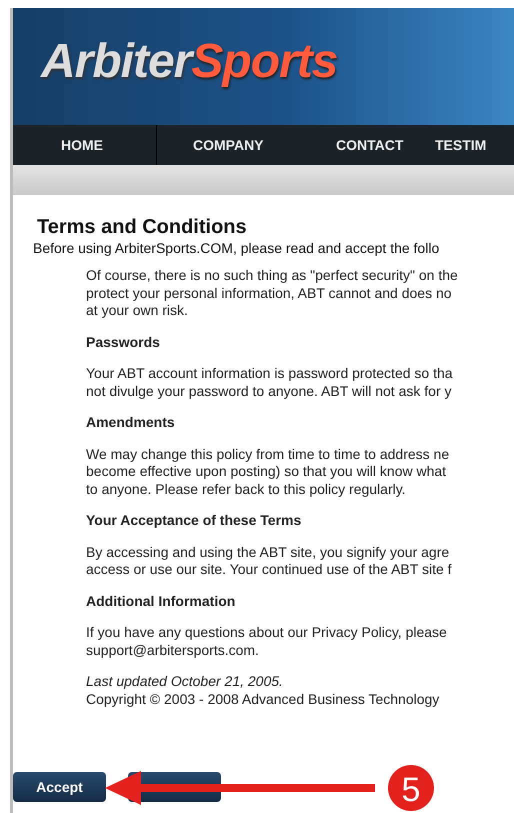  Describe the element at coordinates (269, 293) in the screenshot. I see `paragraph-line: protect your personal information, ABT cannot and does no` at that location.